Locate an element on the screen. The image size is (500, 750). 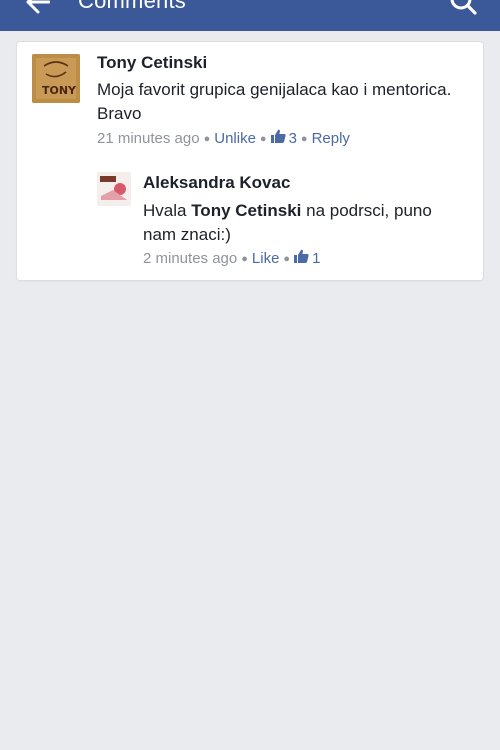
like-count: 3 is located at coordinates (283, 138).